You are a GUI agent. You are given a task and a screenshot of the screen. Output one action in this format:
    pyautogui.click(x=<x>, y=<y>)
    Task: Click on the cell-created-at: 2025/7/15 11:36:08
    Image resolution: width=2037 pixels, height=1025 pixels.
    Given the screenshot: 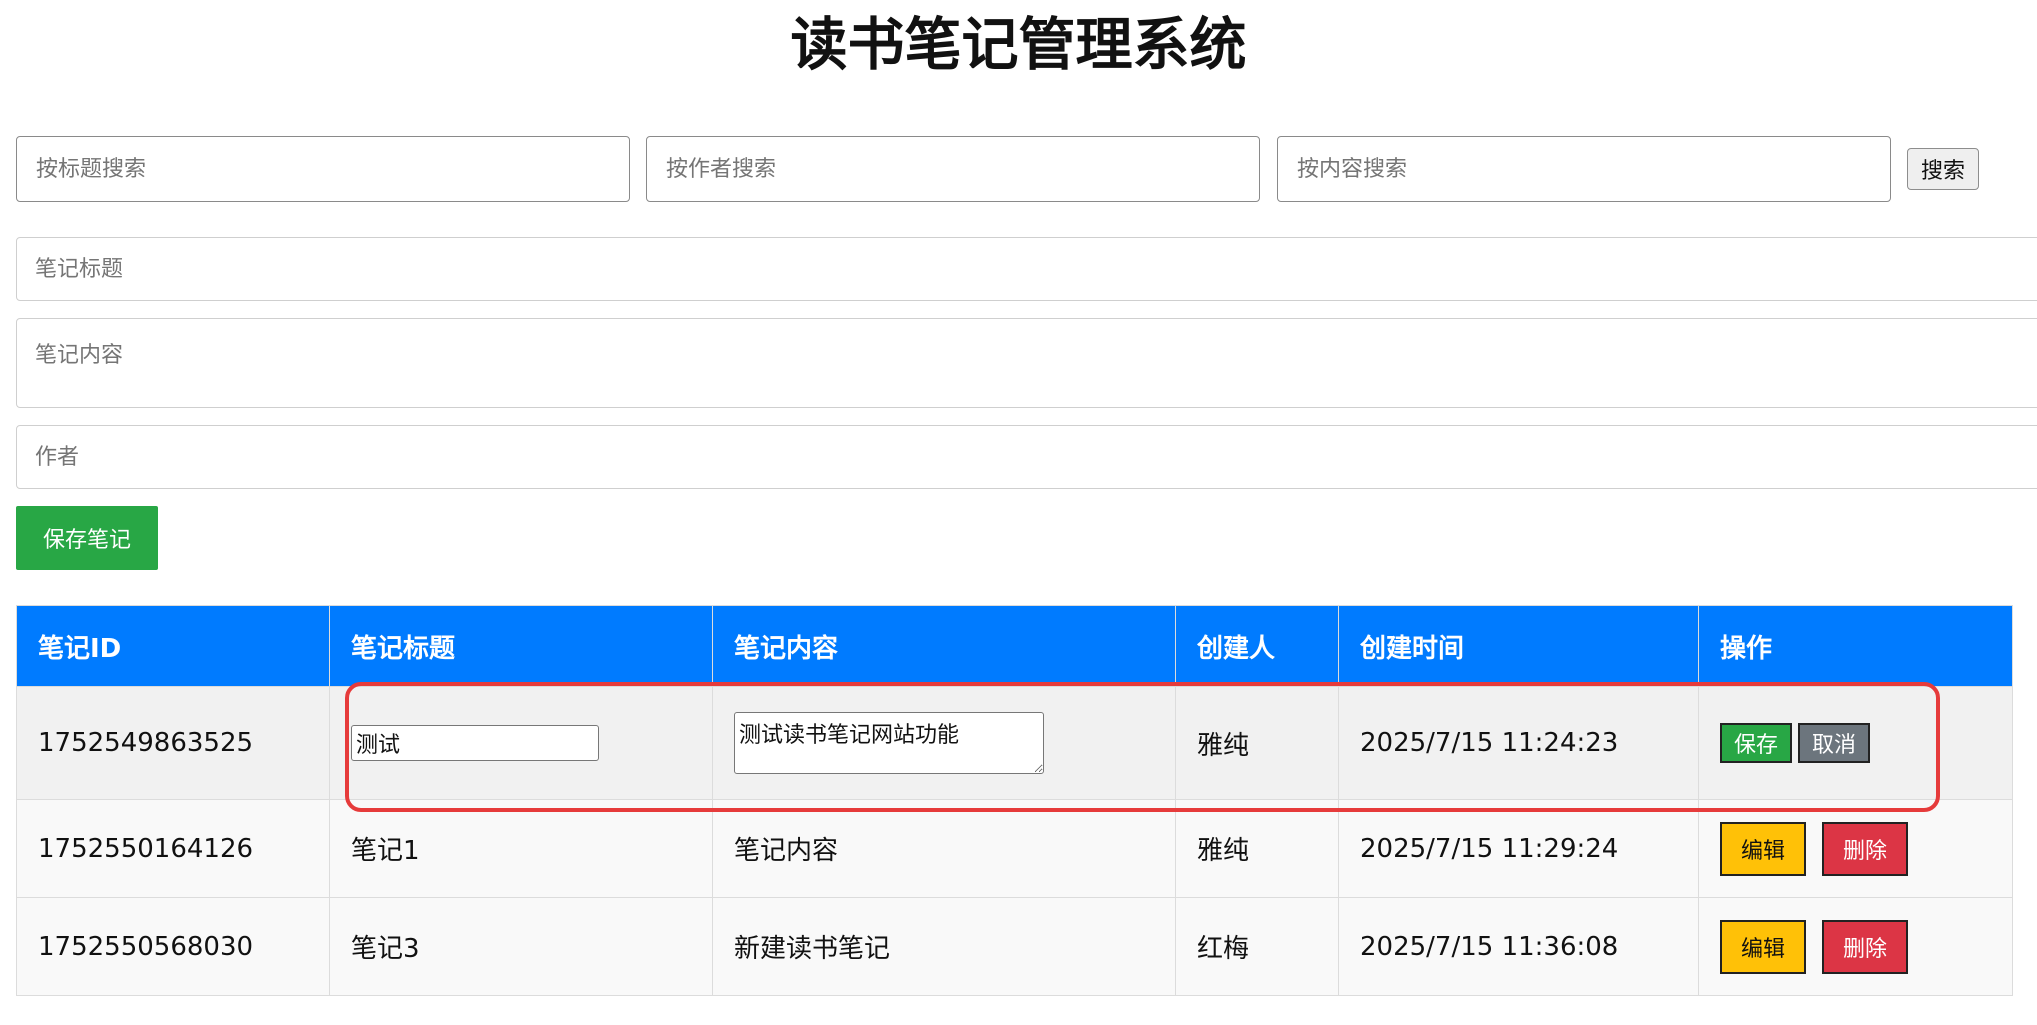 What is the action you would take?
    pyautogui.click(x=1518, y=946)
    